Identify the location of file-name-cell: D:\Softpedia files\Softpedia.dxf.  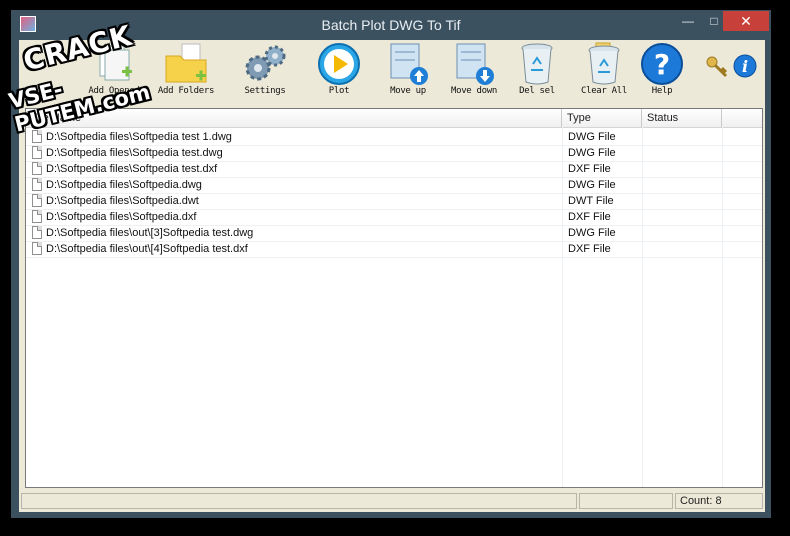
(121, 217).